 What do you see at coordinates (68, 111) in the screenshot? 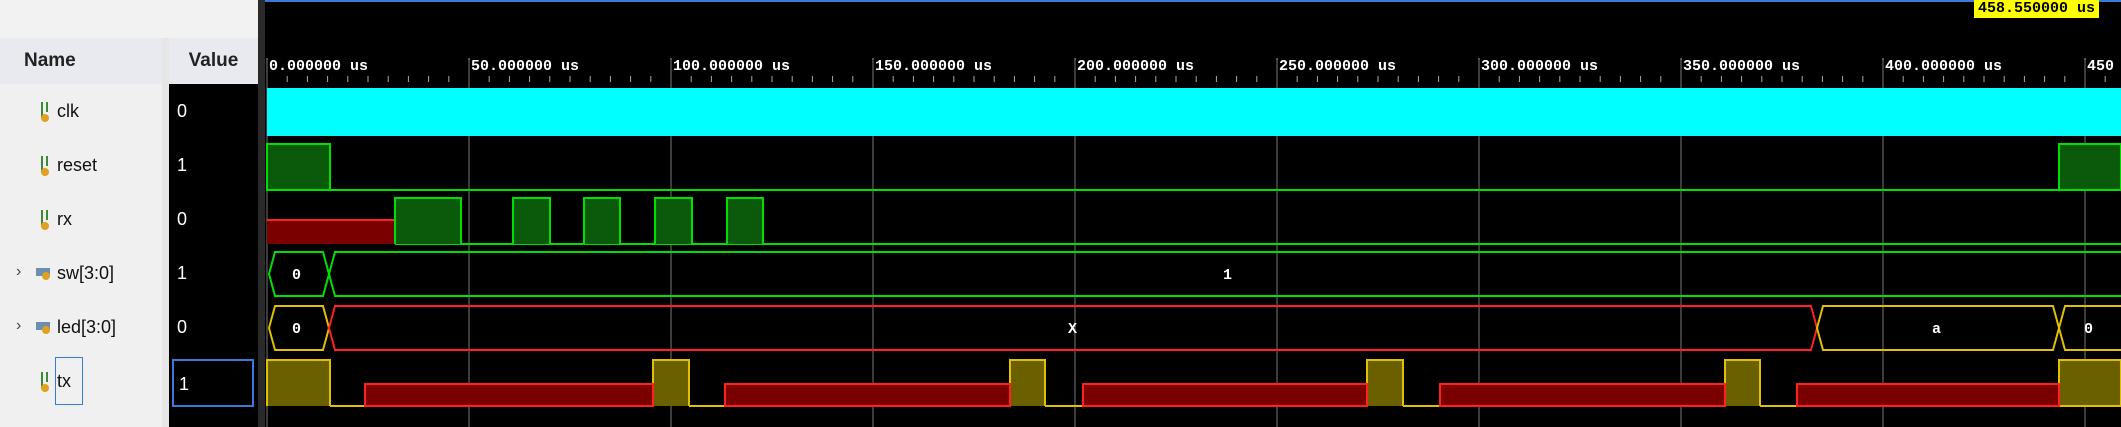
I see `signal-name: clk` at bounding box center [68, 111].